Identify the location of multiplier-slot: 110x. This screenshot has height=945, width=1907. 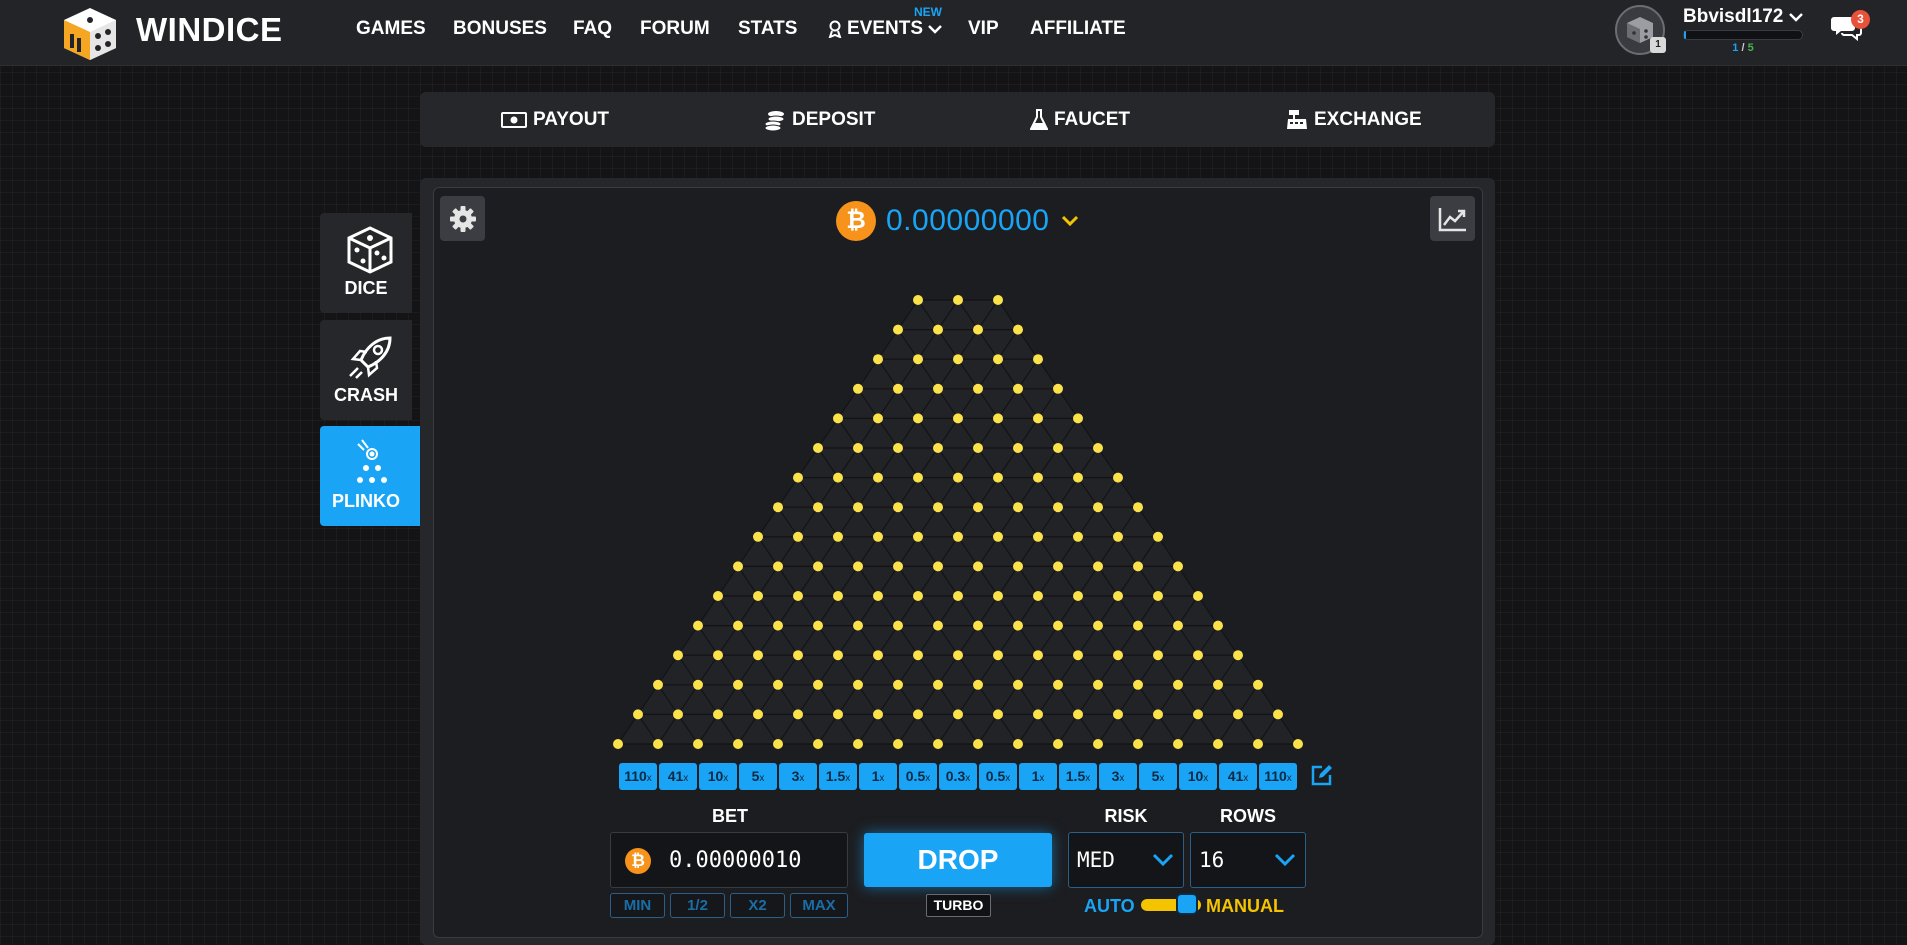
(638, 776).